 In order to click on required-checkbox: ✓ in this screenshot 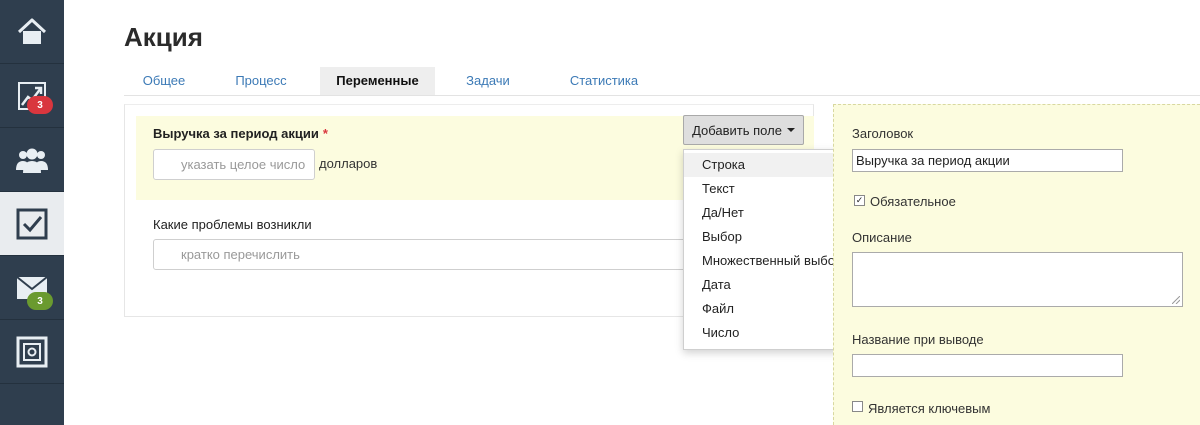, I will do `click(859, 200)`.